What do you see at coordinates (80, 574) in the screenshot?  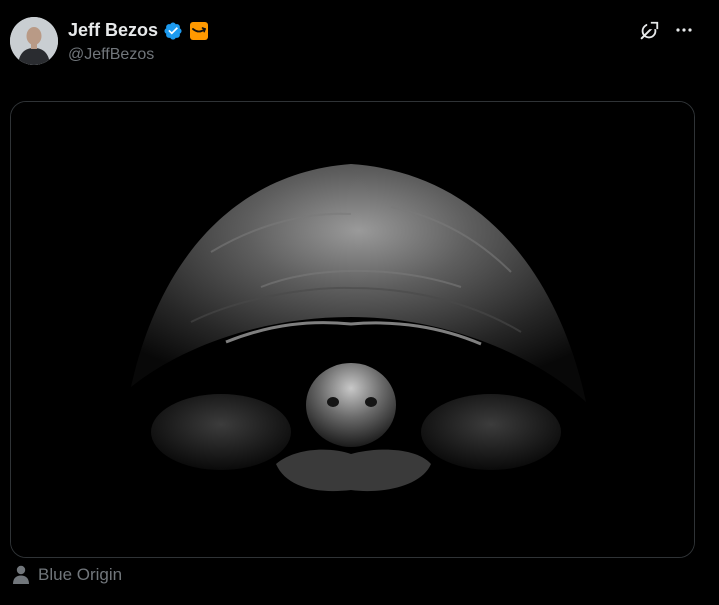 I see `tagged-user-label: Blue Origin` at bounding box center [80, 574].